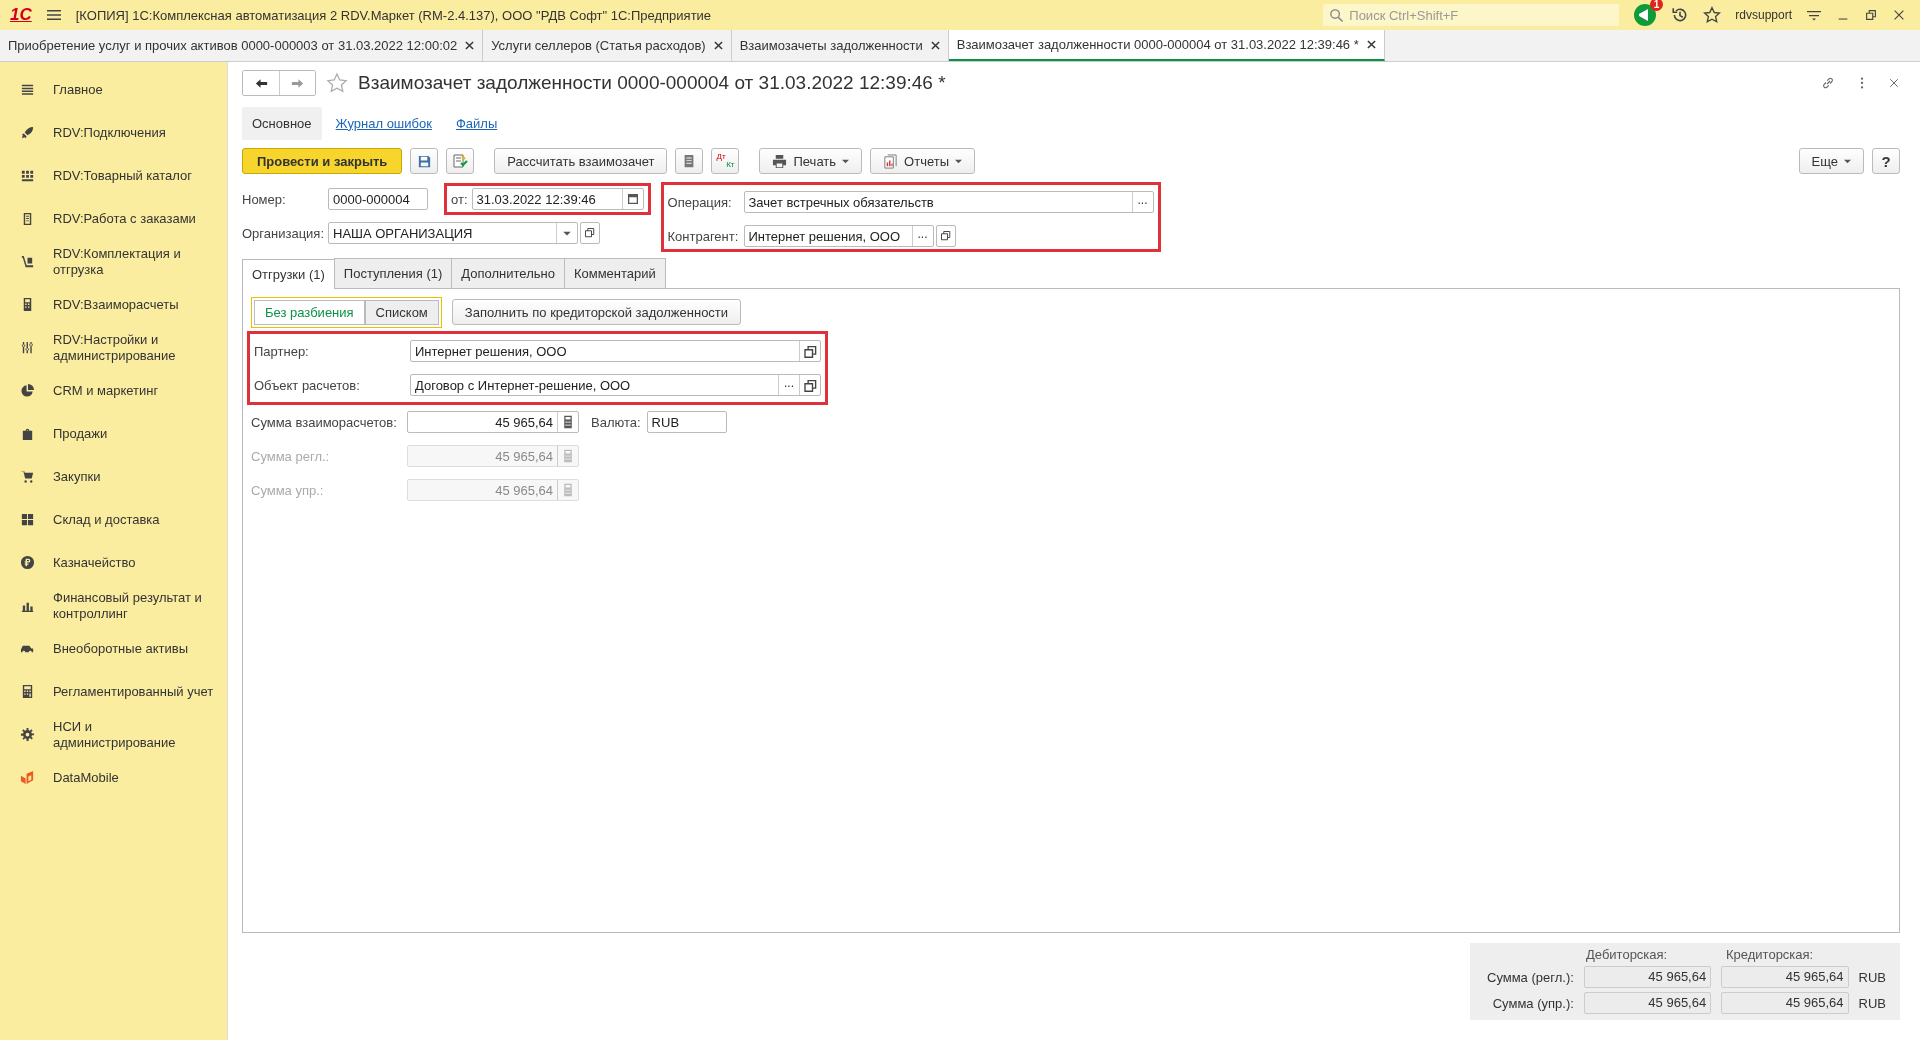  I want to click on page-tab: Поступления (1), so click(393, 273).